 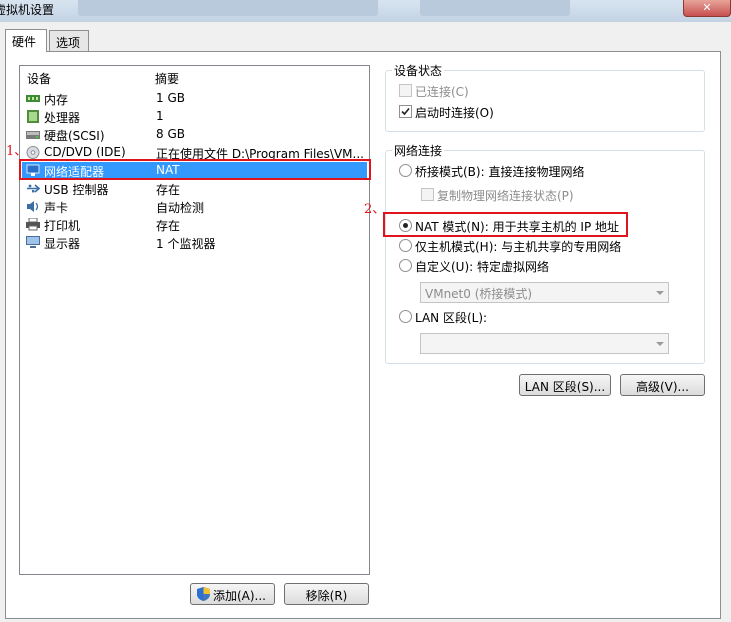 I want to click on replicate-state-checkbox, so click(x=427, y=194).